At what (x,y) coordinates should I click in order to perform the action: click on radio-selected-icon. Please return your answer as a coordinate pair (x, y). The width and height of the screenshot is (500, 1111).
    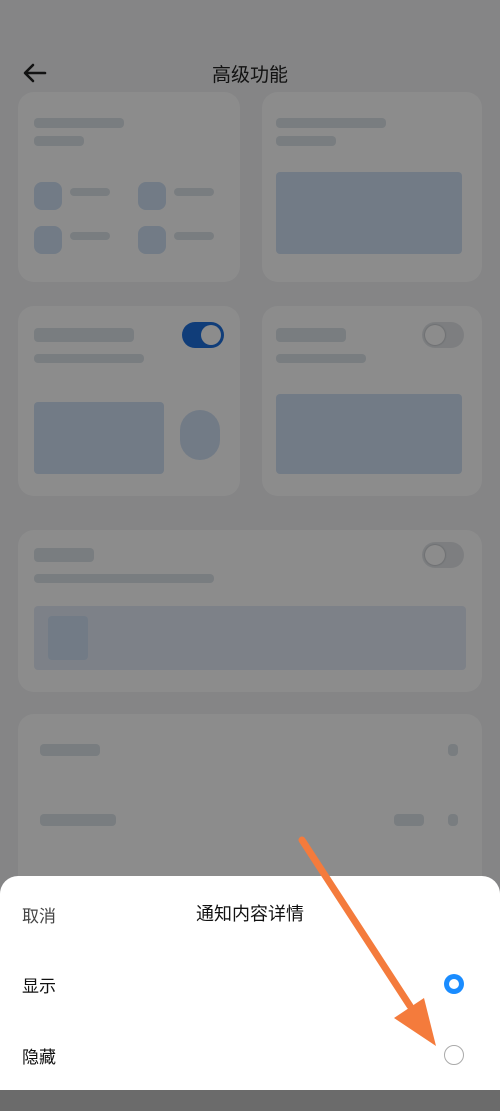
    Looking at the image, I should click on (454, 984).